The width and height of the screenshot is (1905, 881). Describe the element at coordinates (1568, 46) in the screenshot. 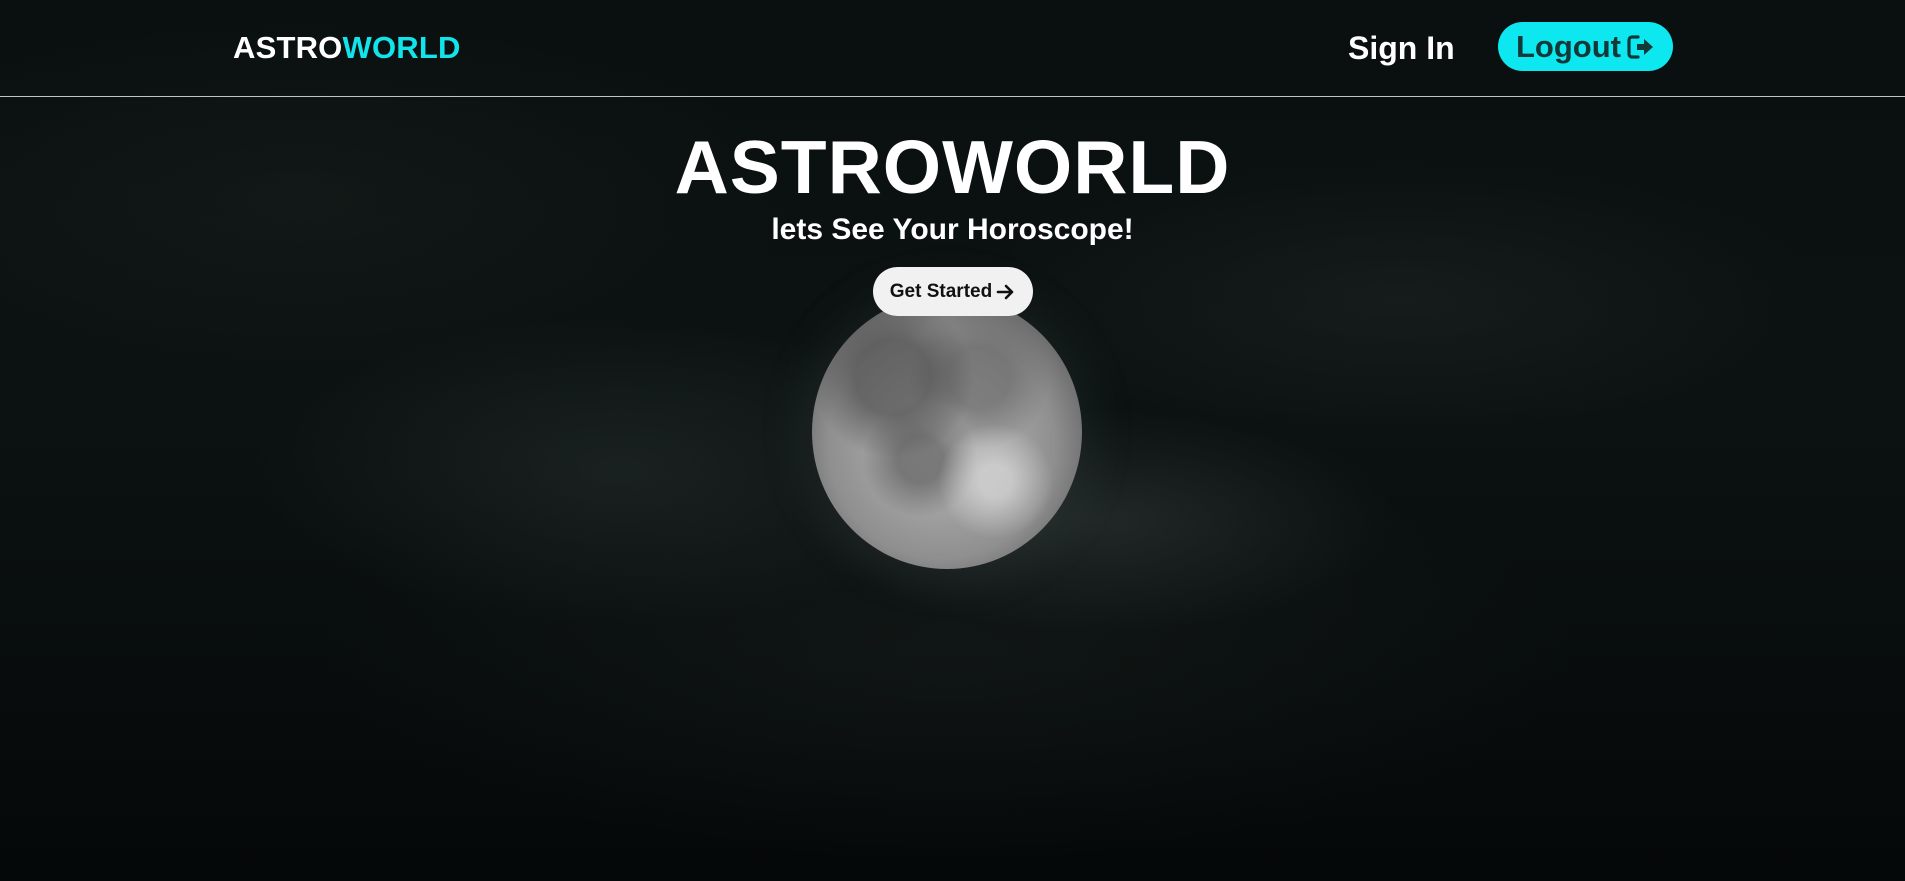

I see `logout-label: Logout` at that location.